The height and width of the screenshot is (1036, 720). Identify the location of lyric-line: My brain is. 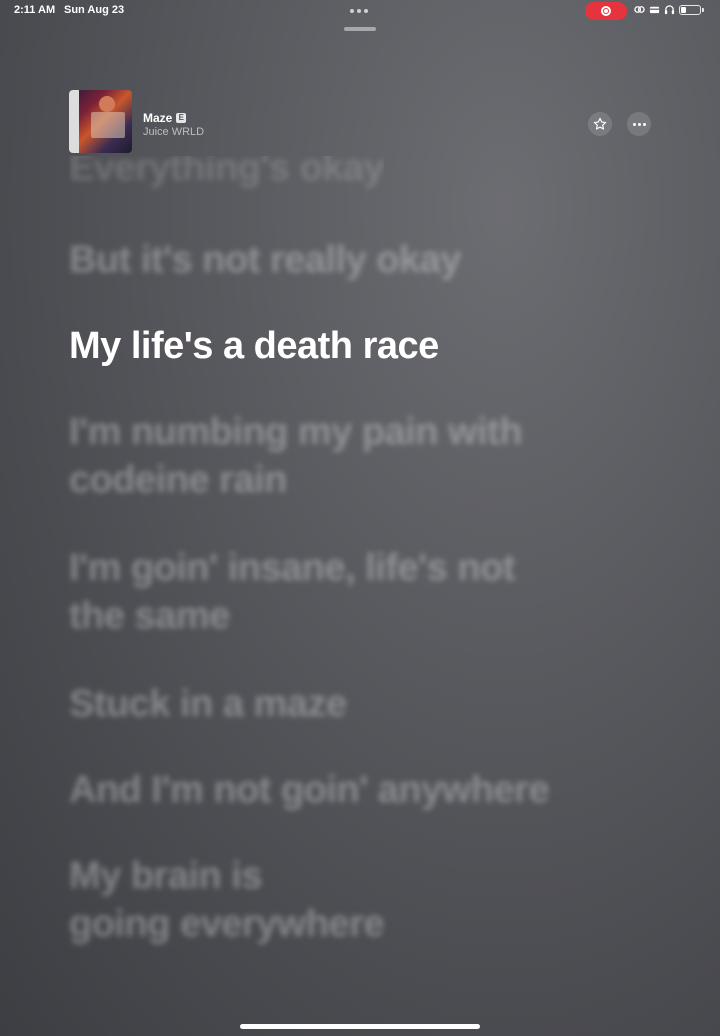
(166, 876).